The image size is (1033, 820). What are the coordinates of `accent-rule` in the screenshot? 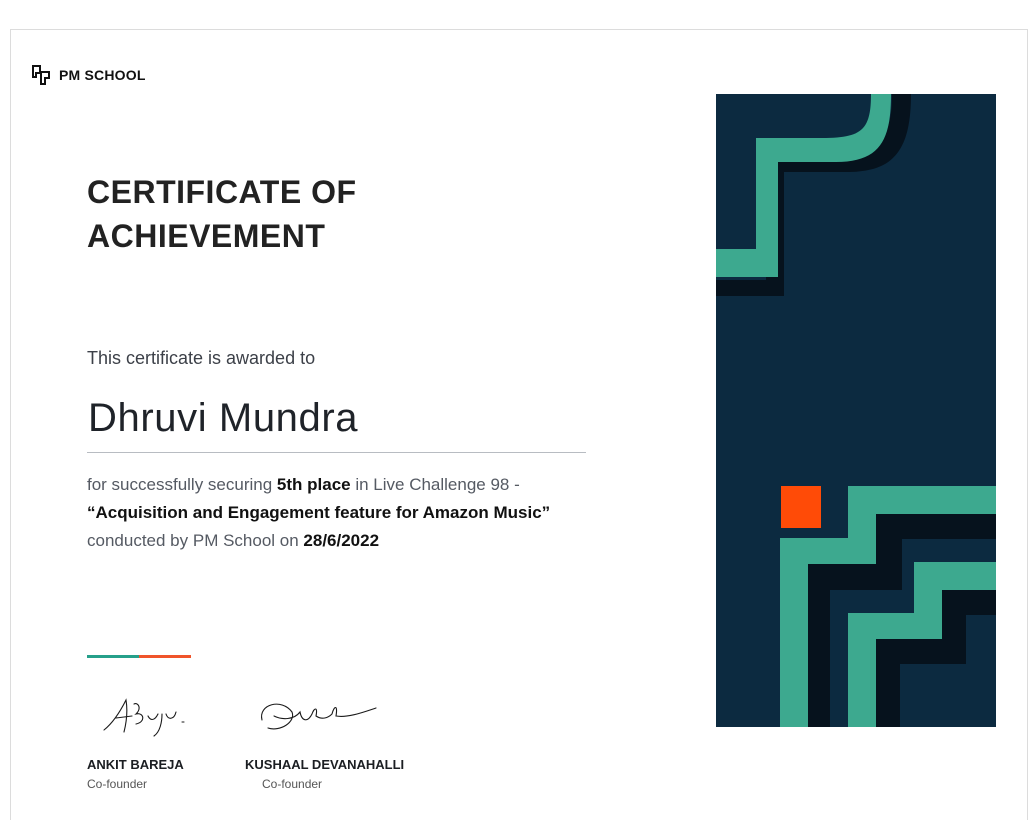 It's located at (139, 656).